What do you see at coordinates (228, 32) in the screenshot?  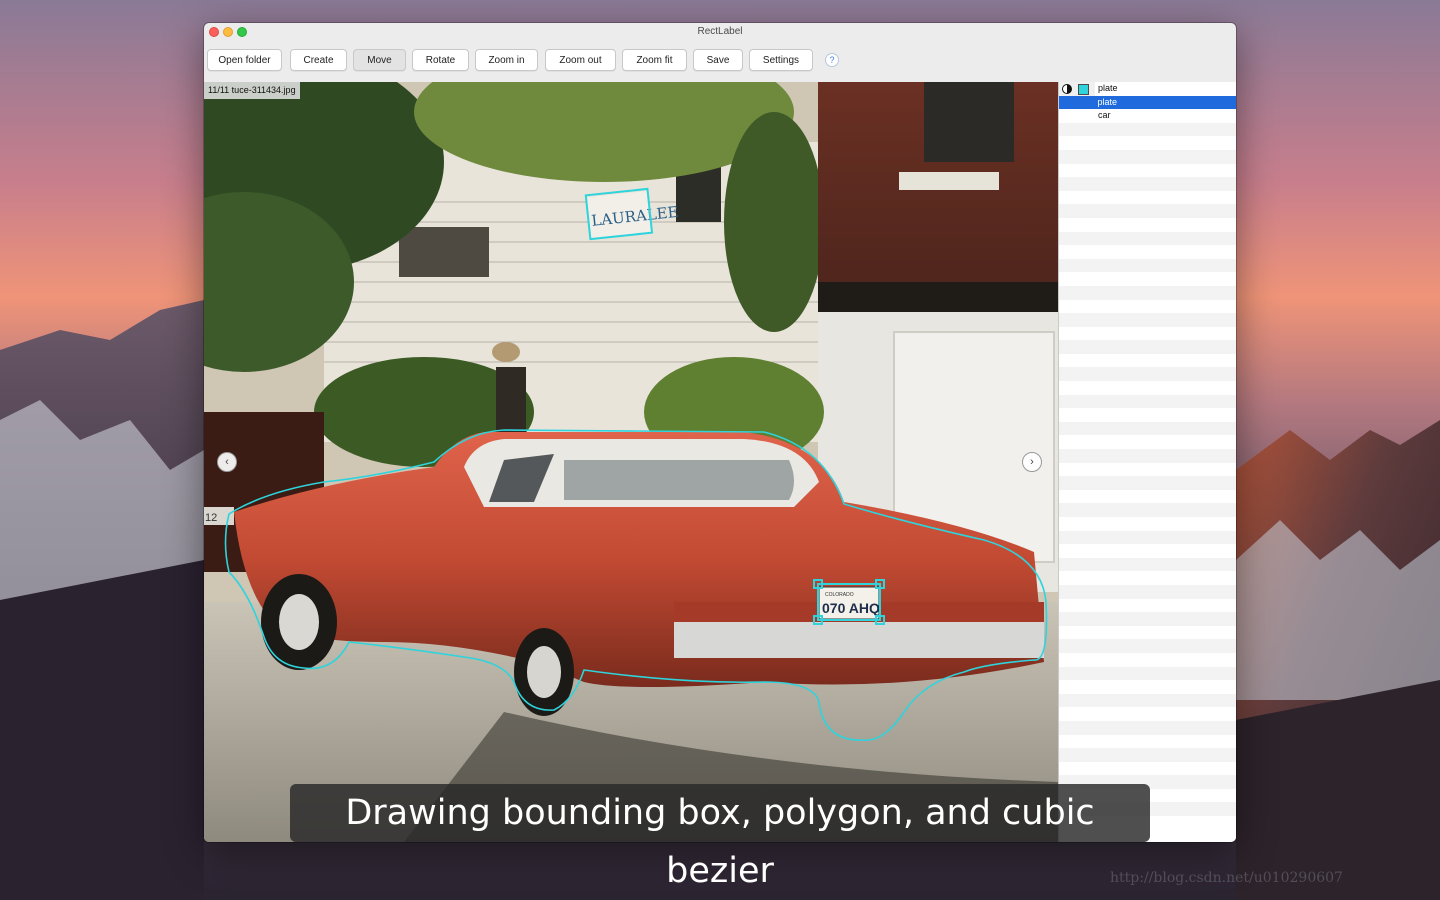 I see `window-minimize-button` at bounding box center [228, 32].